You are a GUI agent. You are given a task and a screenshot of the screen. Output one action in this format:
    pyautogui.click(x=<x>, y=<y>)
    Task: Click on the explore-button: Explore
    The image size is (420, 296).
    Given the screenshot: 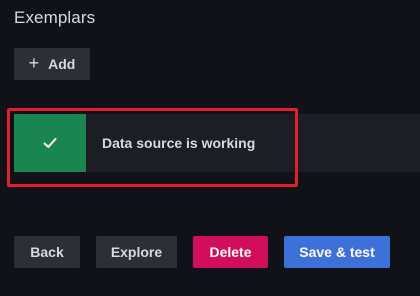 What is the action you would take?
    pyautogui.click(x=136, y=252)
    